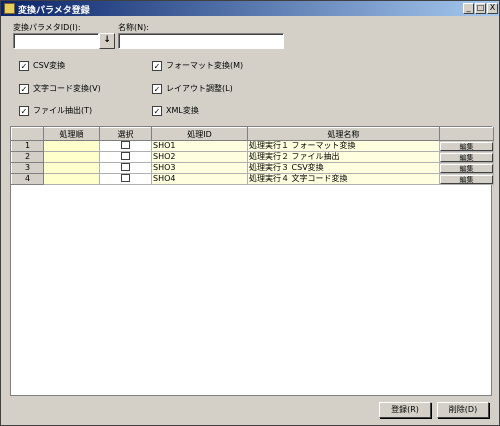  Describe the element at coordinates (54, 11) in the screenshot. I see `window-title: 変換パラメタ登録` at that location.